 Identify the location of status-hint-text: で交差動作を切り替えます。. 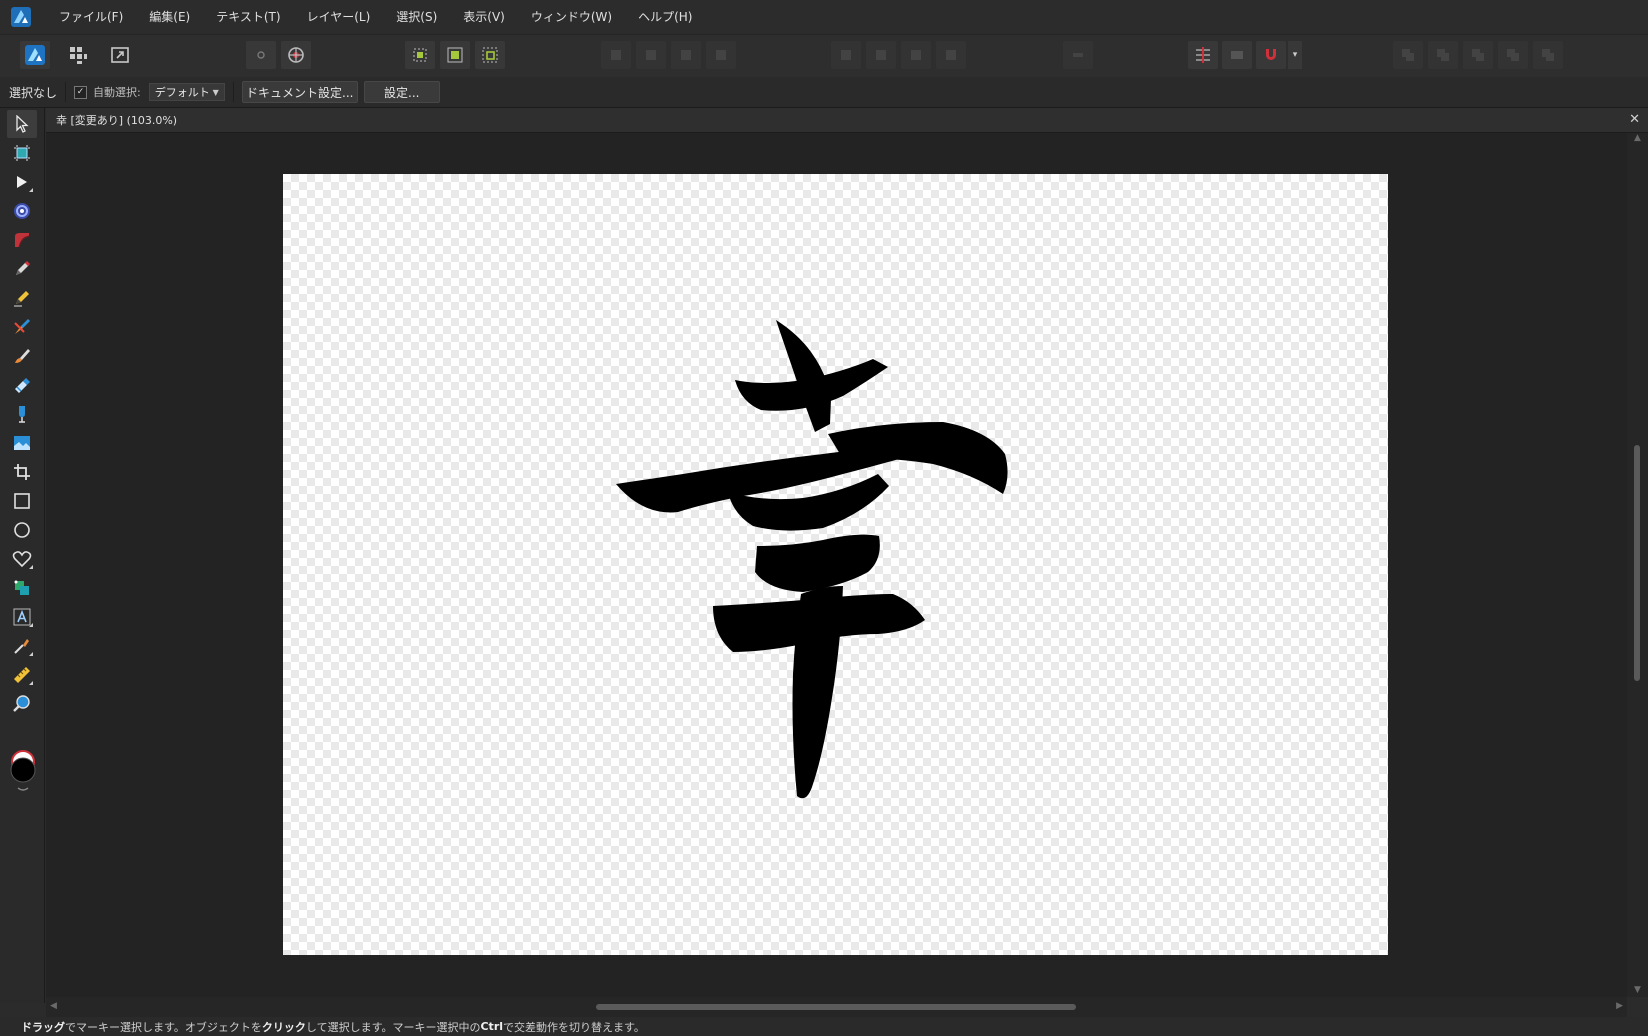
(574, 1027).